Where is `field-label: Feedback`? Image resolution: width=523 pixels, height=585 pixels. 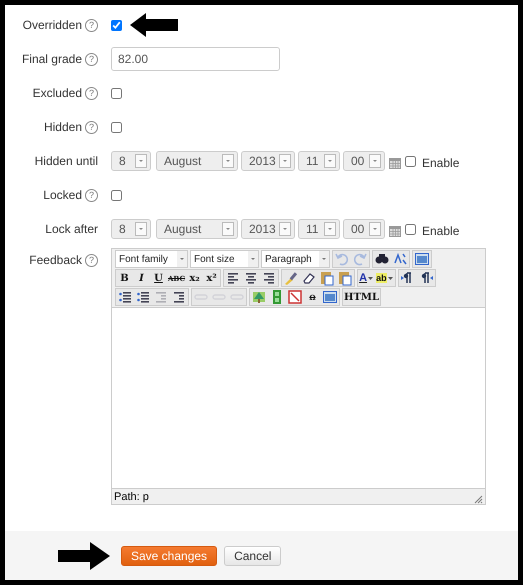 field-label: Feedback is located at coordinates (55, 260).